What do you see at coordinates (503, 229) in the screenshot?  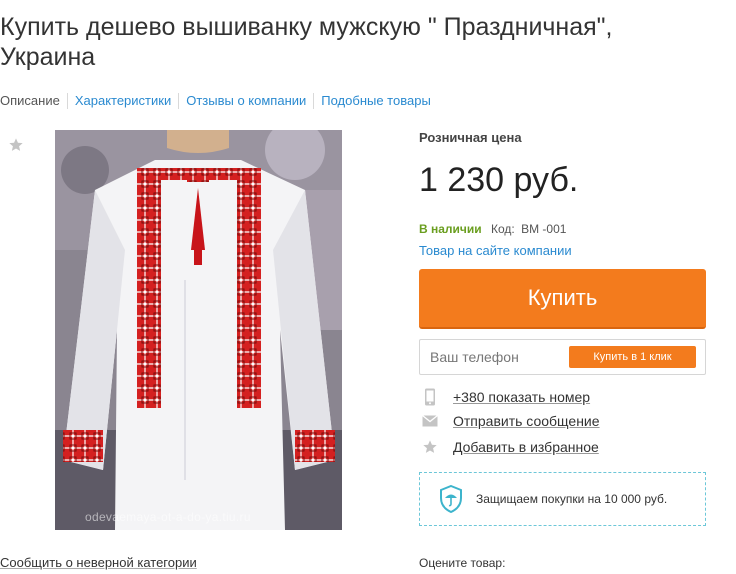 I see `product-code-label: Код:` at bounding box center [503, 229].